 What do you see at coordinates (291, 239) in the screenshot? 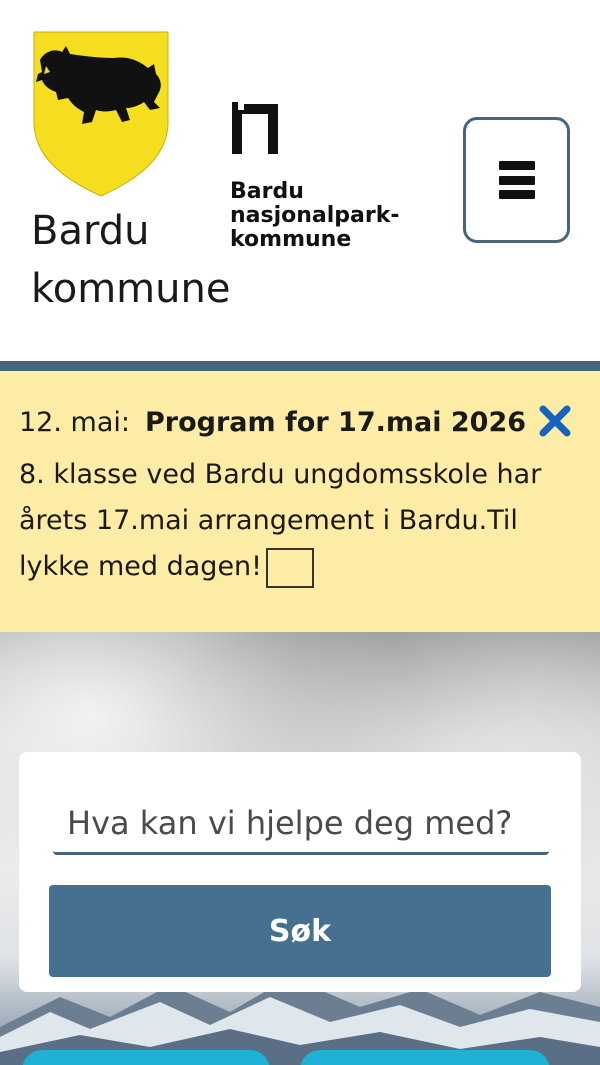
I see `np-line-3: kommune` at bounding box center [291, 239].